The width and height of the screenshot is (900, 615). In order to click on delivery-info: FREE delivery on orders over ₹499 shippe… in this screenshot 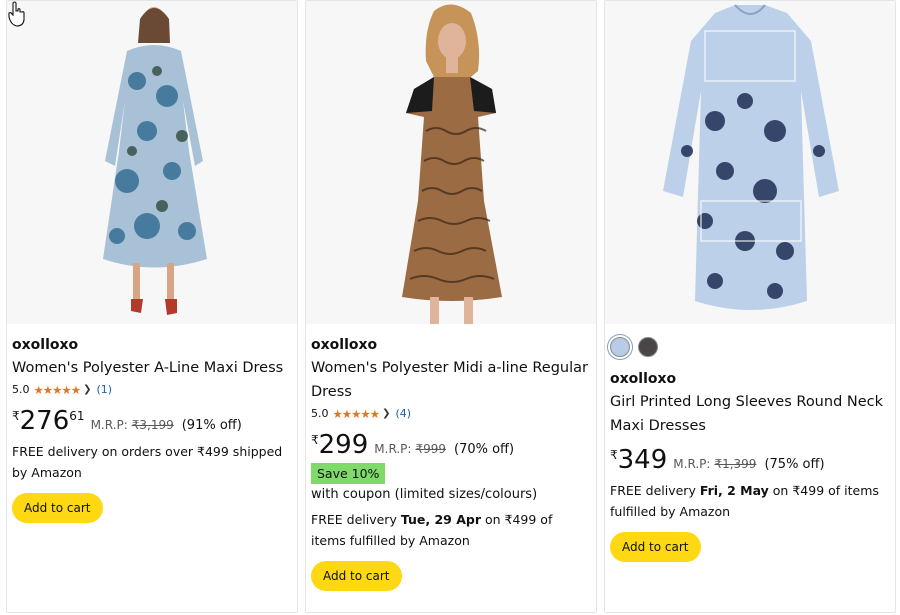, I will do `click(147, 462)`.